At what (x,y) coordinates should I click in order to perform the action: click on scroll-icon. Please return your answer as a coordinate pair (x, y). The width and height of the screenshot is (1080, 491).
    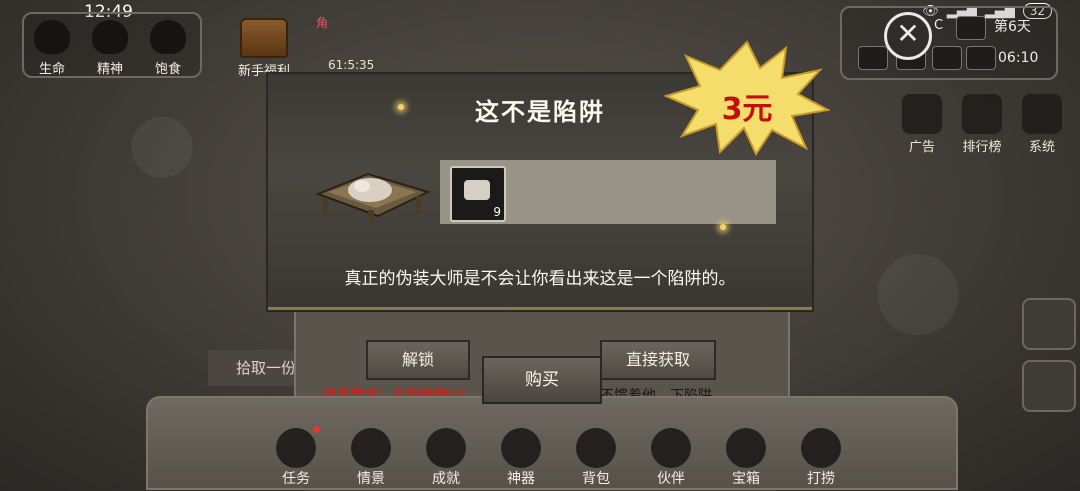
    Looking at the image, I should click on (371, 448).